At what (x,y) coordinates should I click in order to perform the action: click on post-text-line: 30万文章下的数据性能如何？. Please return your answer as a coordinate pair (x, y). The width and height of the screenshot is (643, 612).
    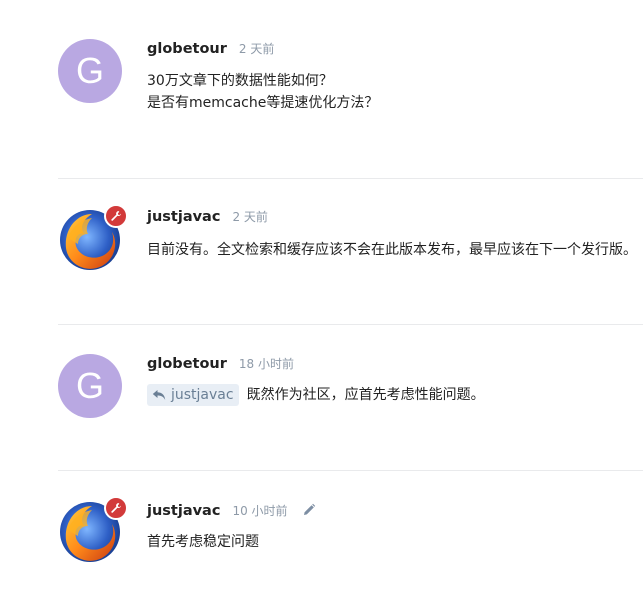
    Looking at the image, I should click on (240, 81).